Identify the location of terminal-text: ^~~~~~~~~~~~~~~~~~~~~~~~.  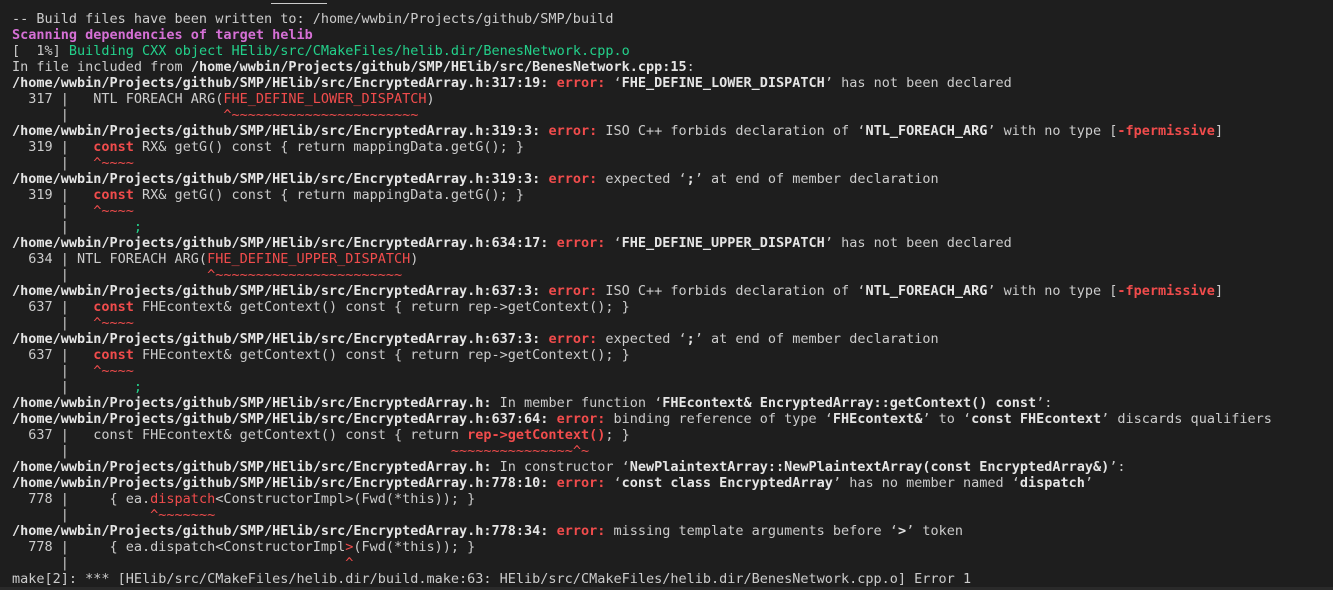
(305, 275).